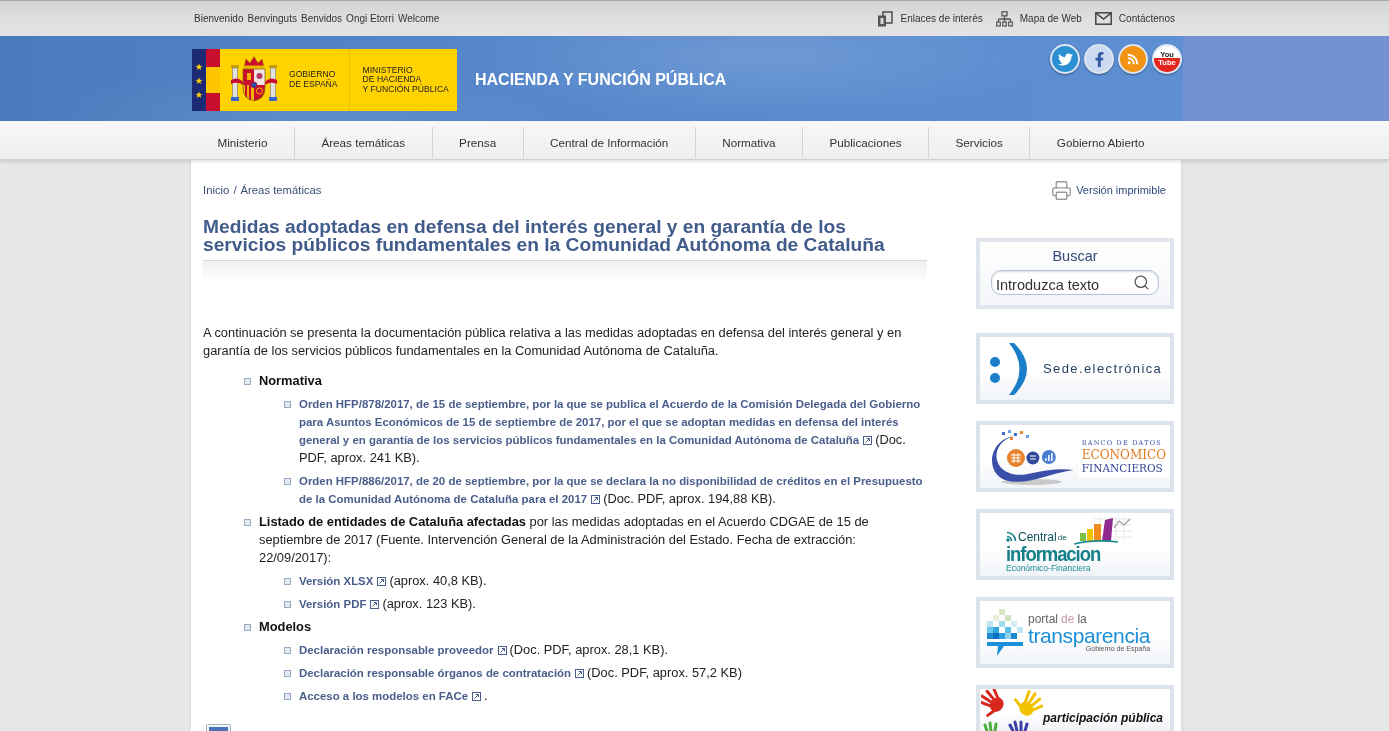 This screenshot has height=731, width=1389. What do you see at coordinates (1099, 59) in the screenshot?
I see `facebook-icon` at bounding box center [1099, 59].